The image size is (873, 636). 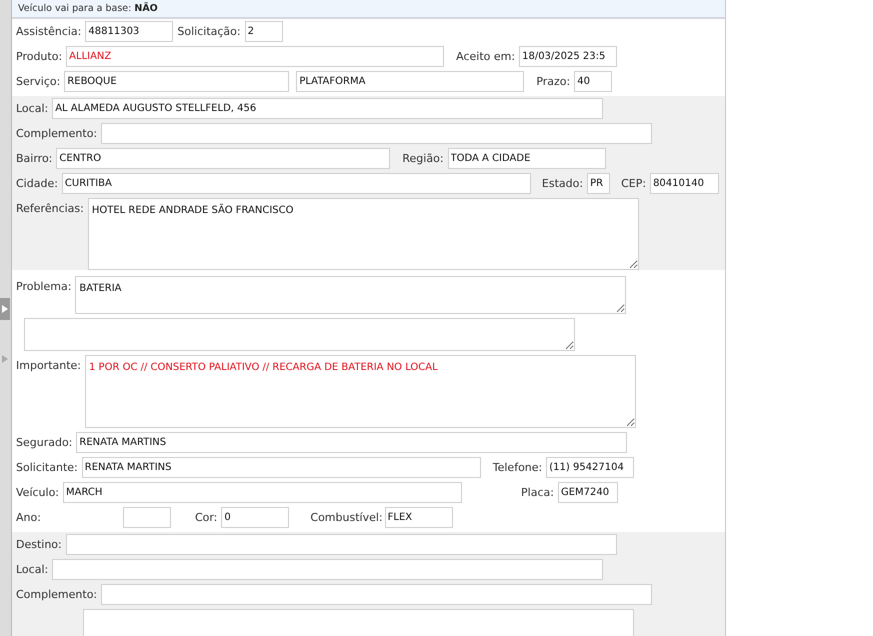 What do you see at coordinates (299, 334) in the screenshot?
I see `text-area` at bounding box center [299, 334].